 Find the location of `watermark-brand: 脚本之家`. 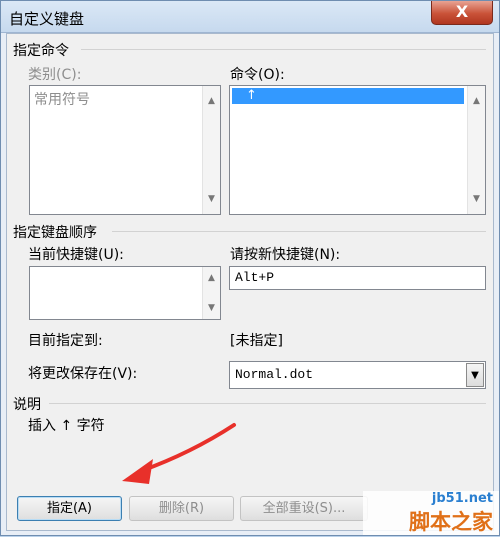

watermark-brand: 脚本之家 is located at coordinates (451, 522).